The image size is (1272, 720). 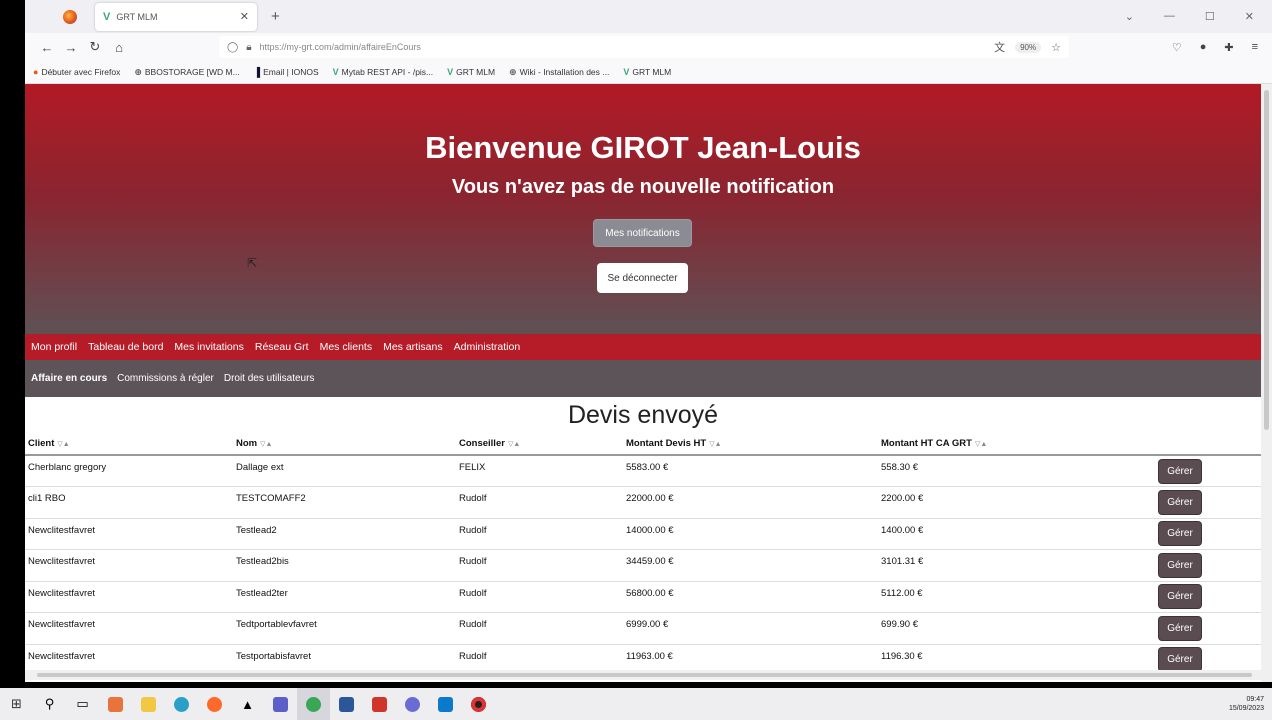 I want to click on chrome-profile-icon, so click(x=412, y=704).